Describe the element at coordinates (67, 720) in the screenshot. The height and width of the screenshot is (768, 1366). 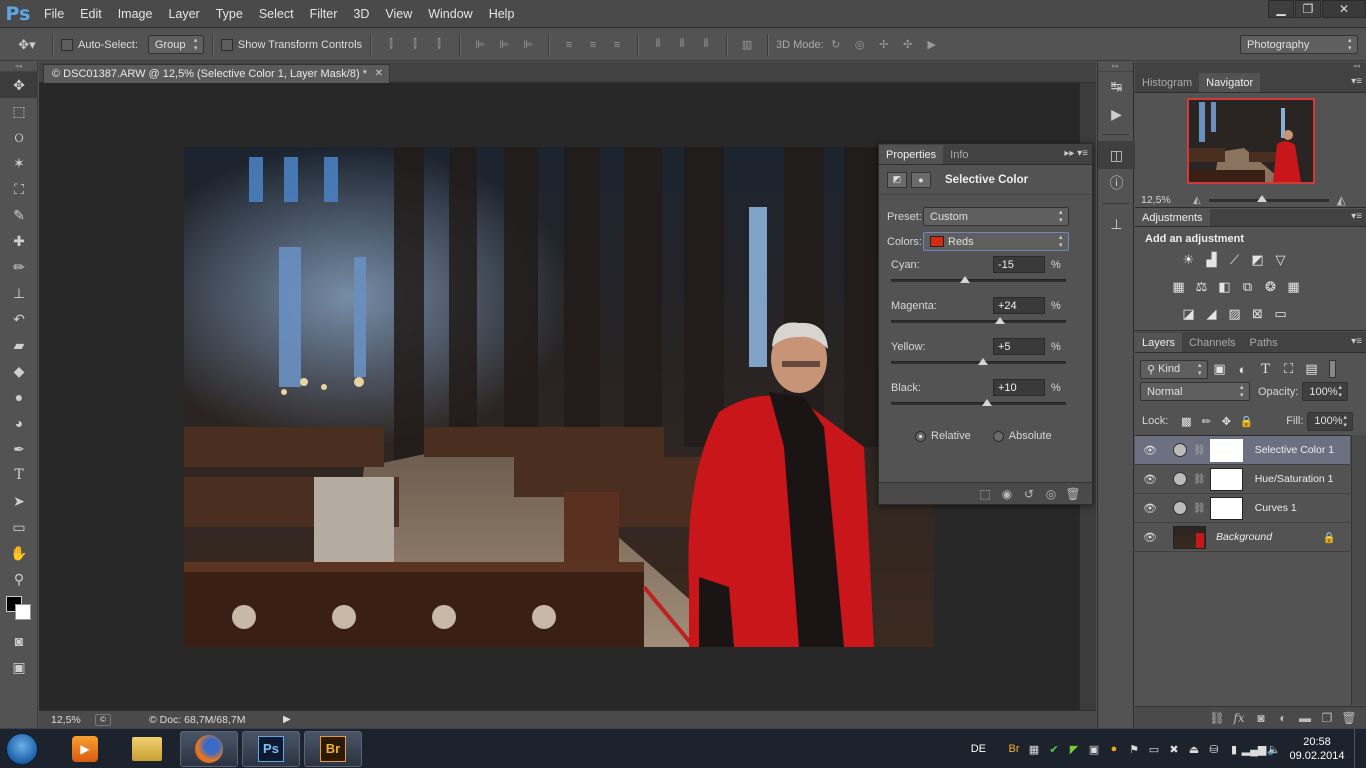
I see `status-zoom: 12,5%` at that location.